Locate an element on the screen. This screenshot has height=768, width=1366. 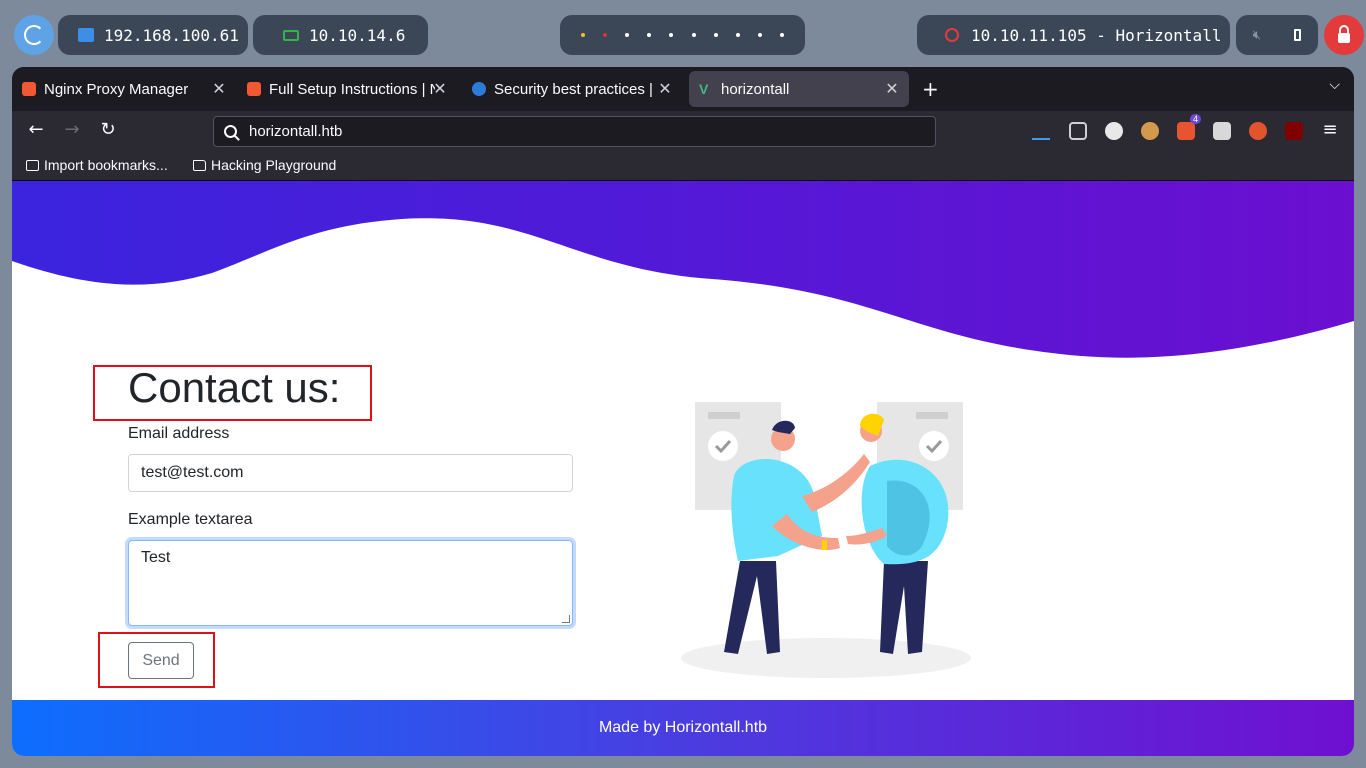
handshake-illustration is located at coordinates (826, 540).